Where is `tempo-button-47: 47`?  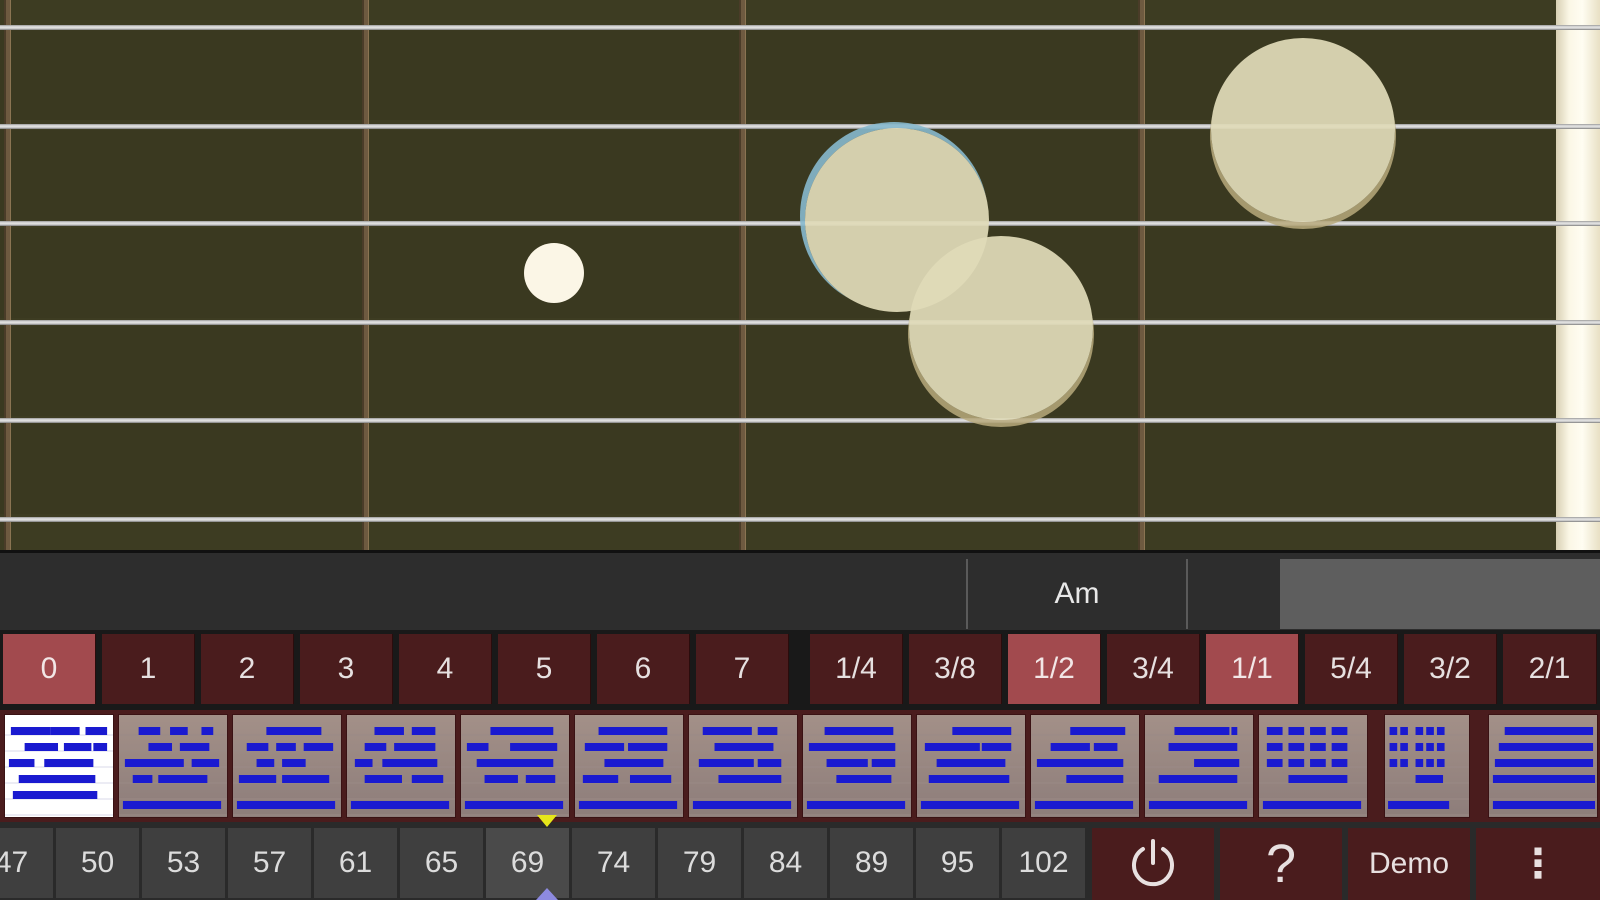
tempo-button-47: 47 is located at coordinates (27, 863).